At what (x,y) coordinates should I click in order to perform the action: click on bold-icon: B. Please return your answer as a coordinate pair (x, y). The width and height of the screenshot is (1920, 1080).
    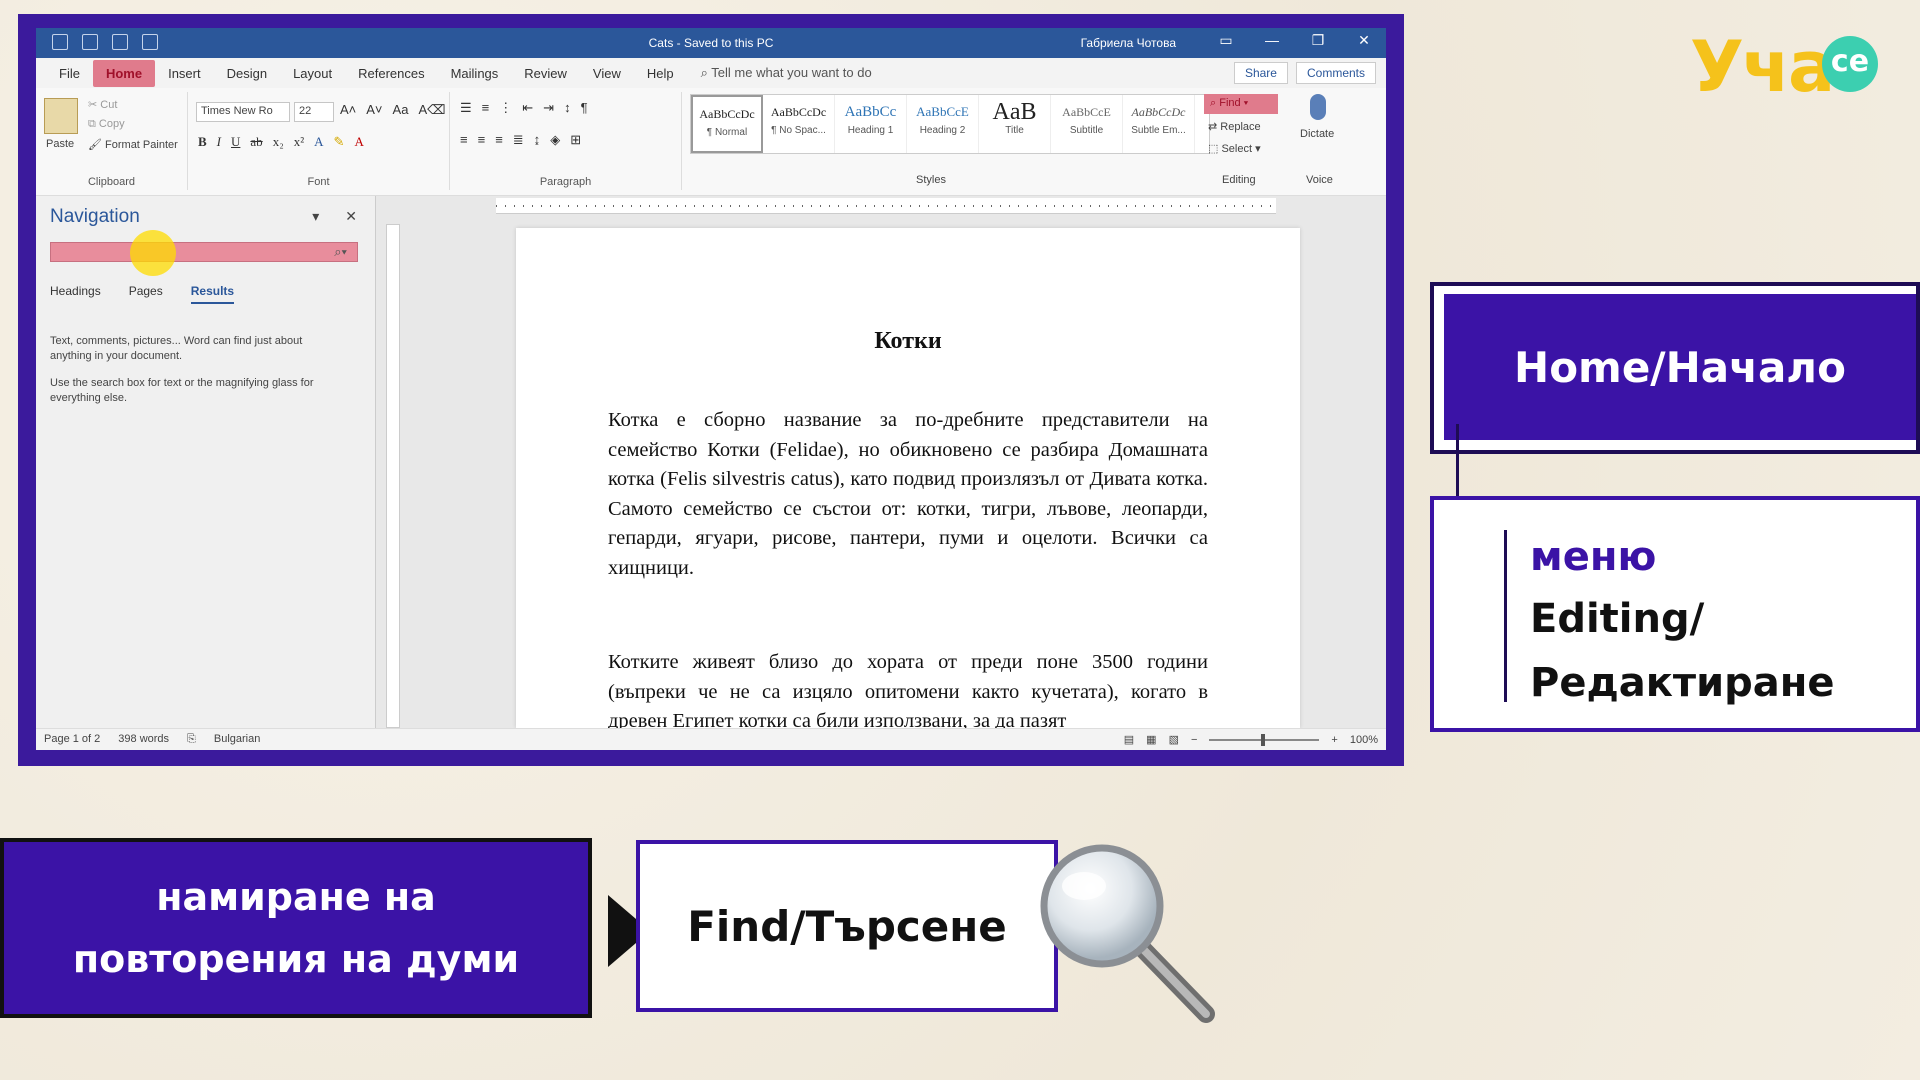
    Looking at the image, I should click on (202, 142).